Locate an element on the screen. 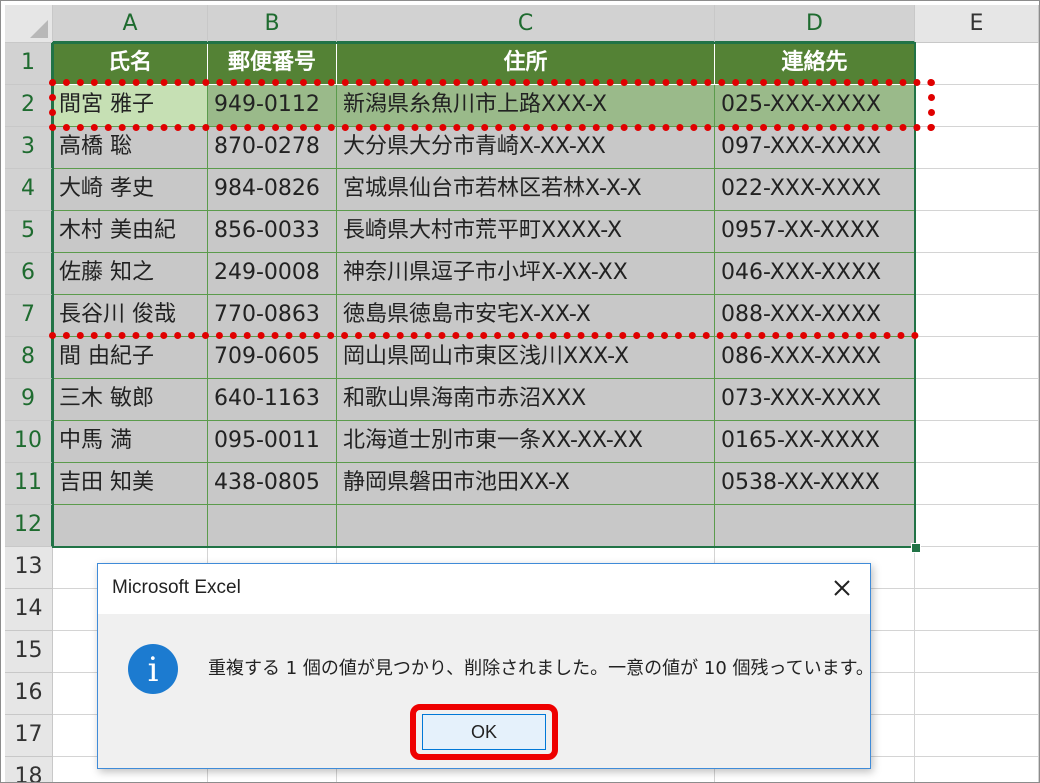  table-cell: 249-0008 is located at coordinates (272, 274).